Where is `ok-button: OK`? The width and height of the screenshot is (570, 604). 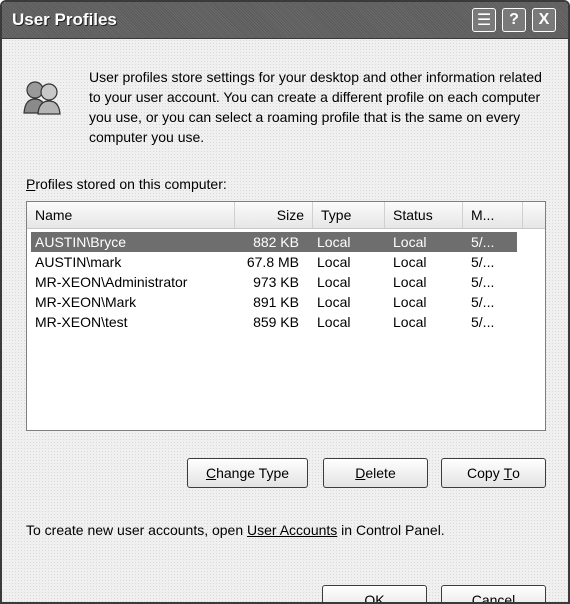
ok-button: OK is located at coordinates (374, 593).